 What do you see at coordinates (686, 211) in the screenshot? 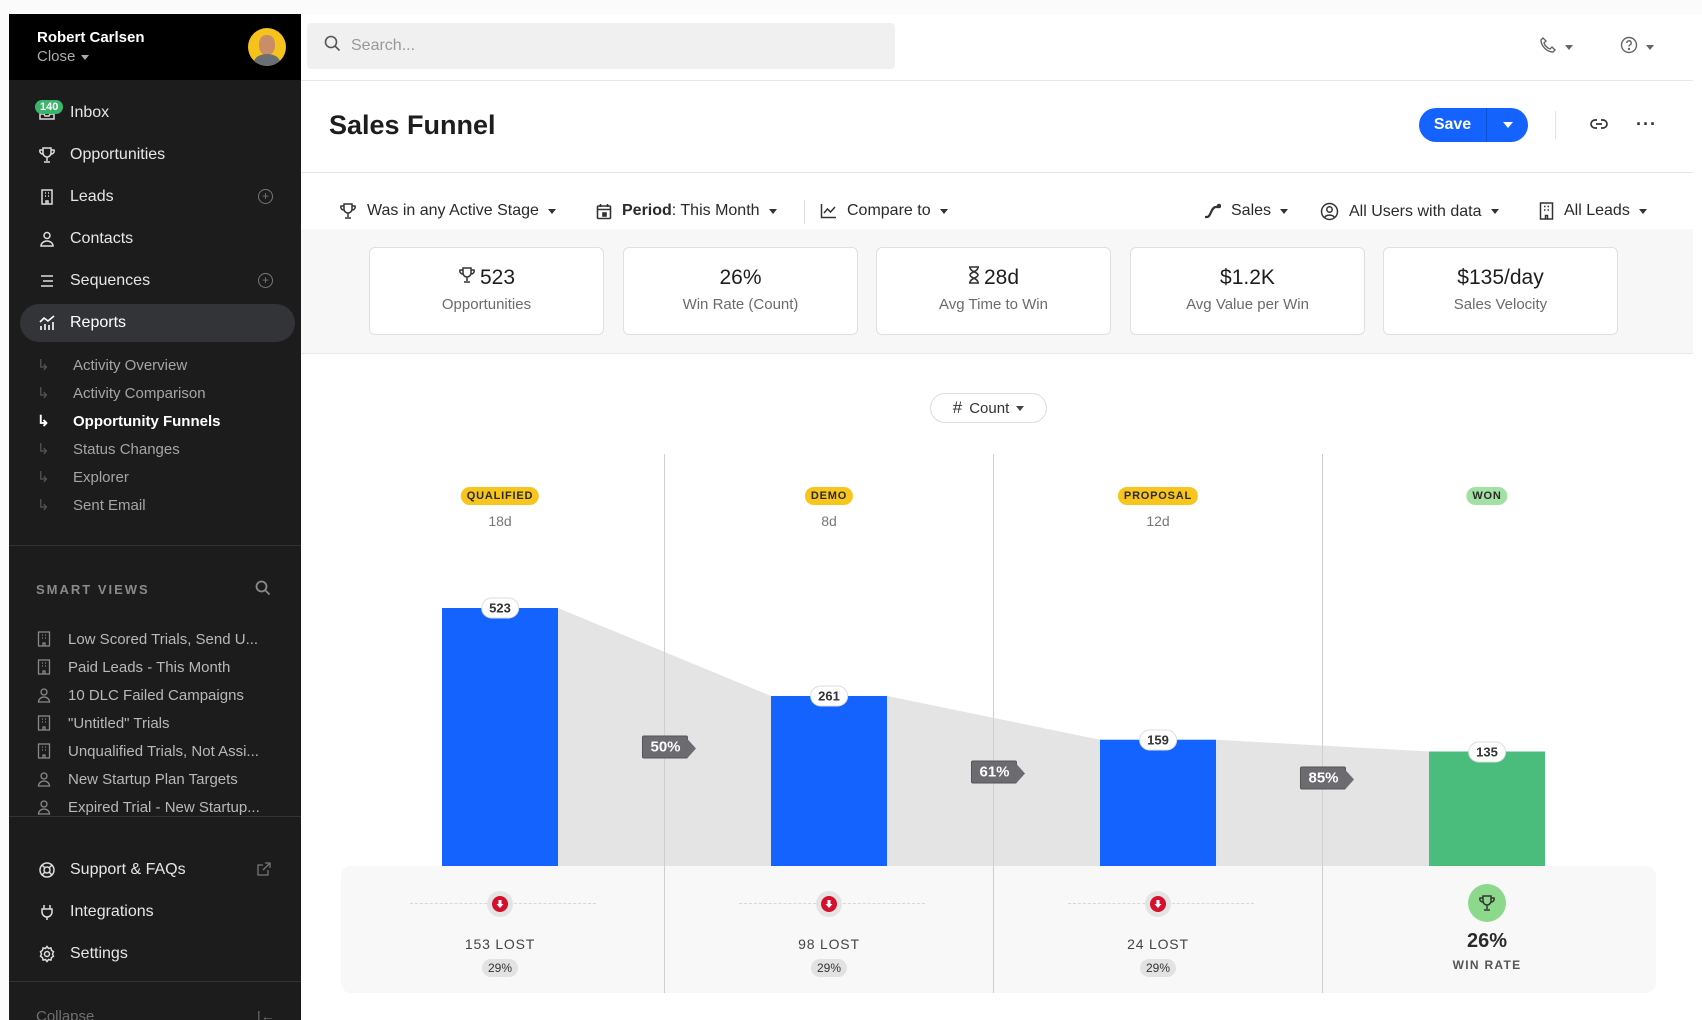
I see `period-filter: Period: This Month` at bounding box center [686, 211].